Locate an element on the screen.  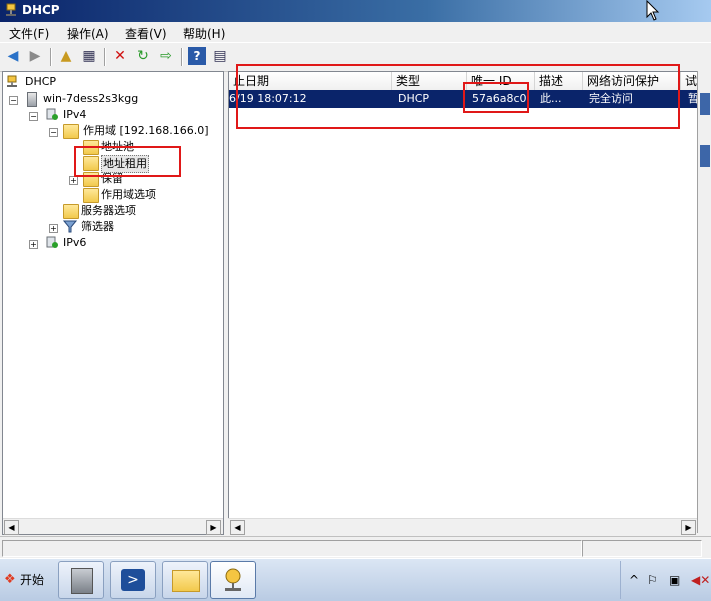
title-bar: DHCP is located at coordinates (355, 11).